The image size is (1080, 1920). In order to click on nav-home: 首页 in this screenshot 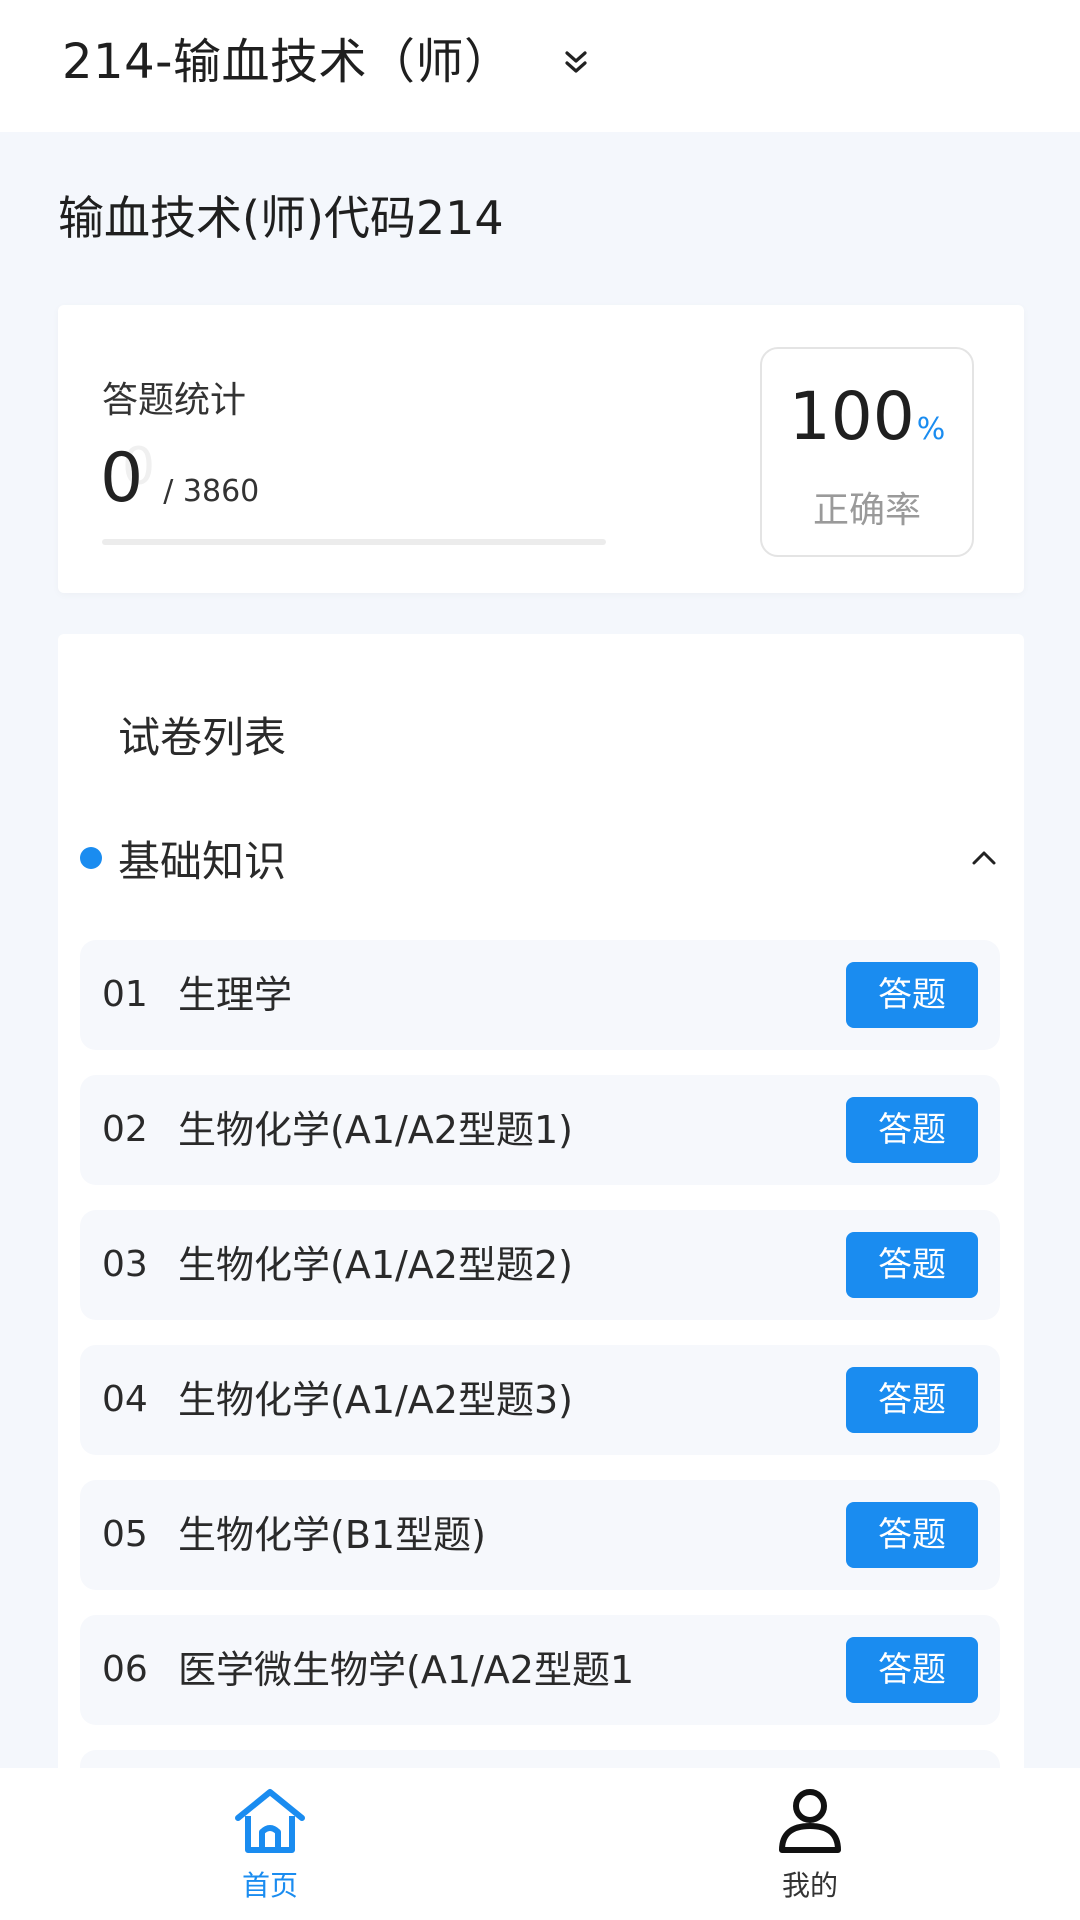, I will do `click(270, 1847)`.